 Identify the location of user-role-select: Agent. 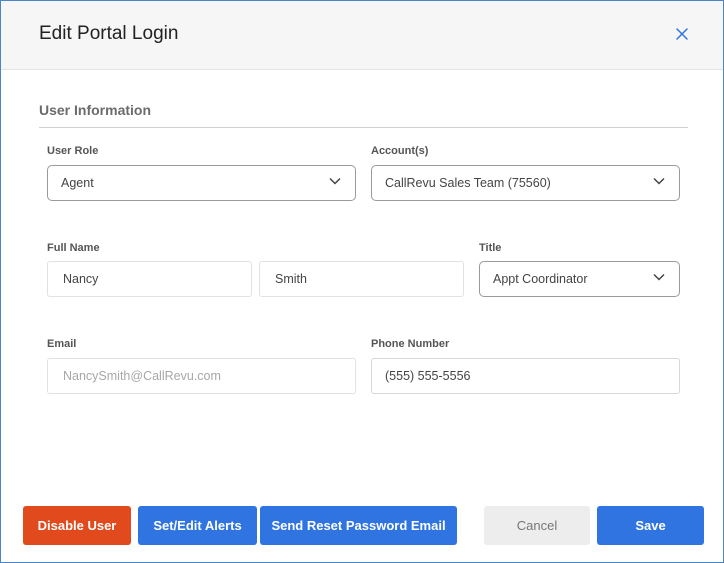
(201, 183).